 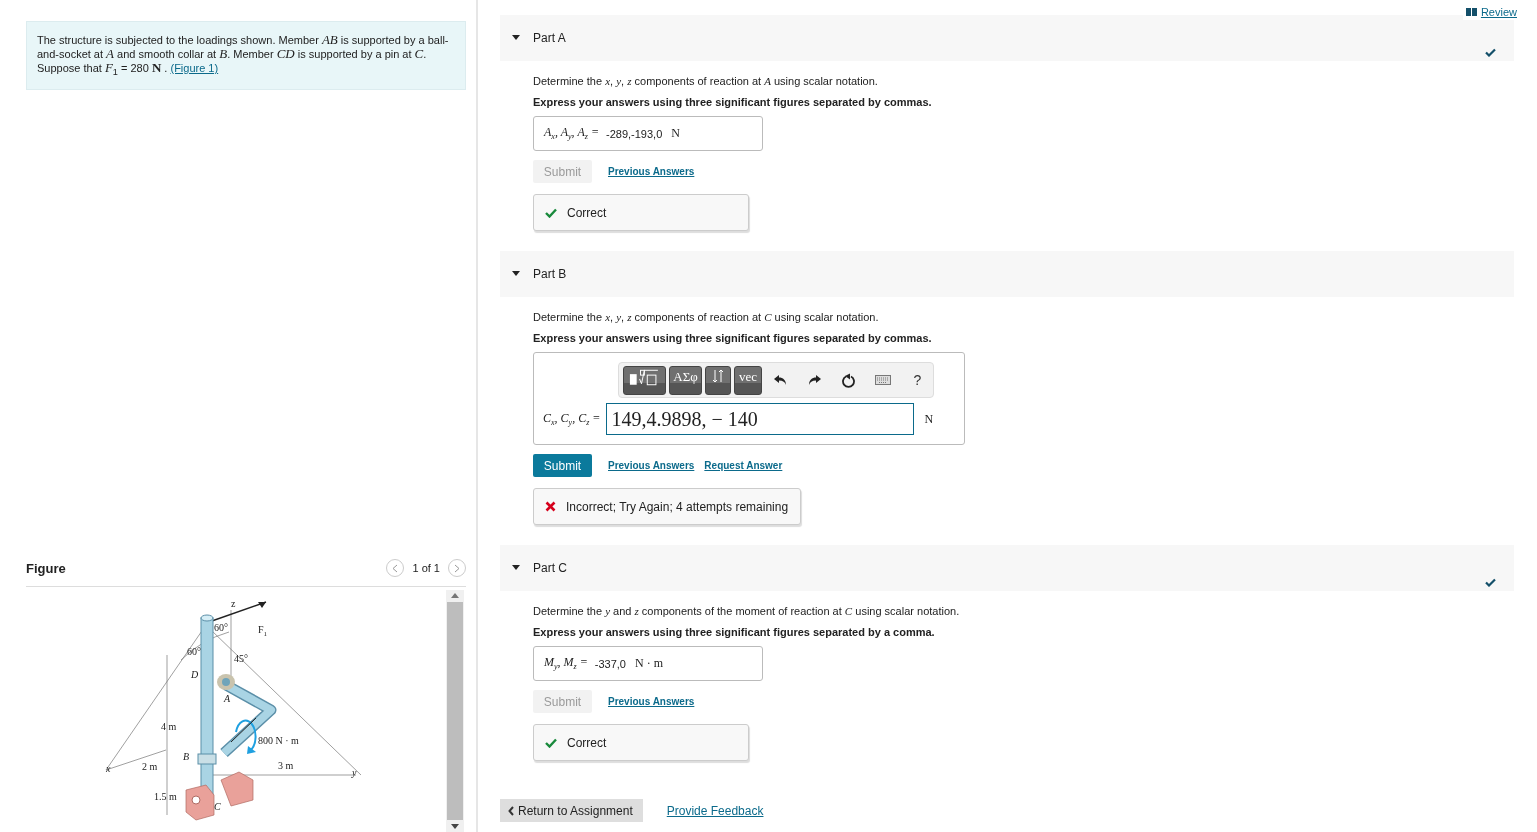 I want to click on figure-link: (Figure 1), so click(x=194, y=68).